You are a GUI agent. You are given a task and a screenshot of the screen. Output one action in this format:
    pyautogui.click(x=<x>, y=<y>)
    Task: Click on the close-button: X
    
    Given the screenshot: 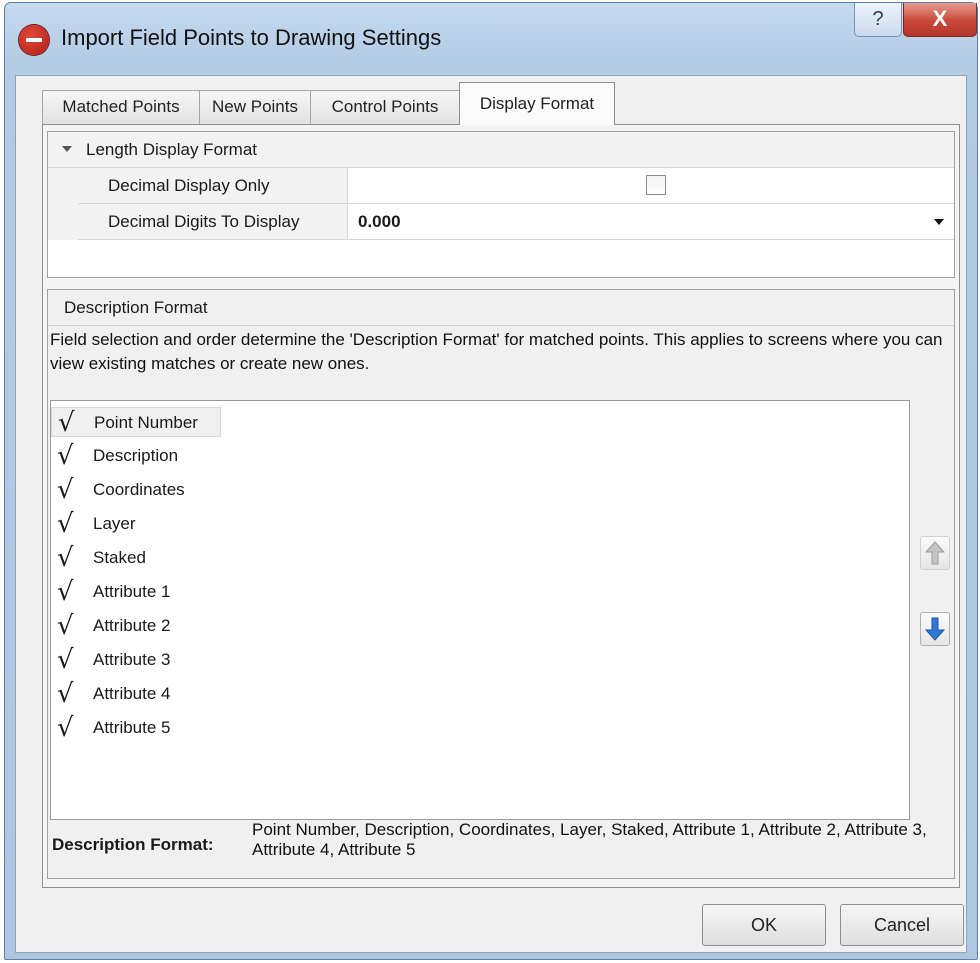 What is the action you would take?
    pyautogui.click(x=940, y=20)
    